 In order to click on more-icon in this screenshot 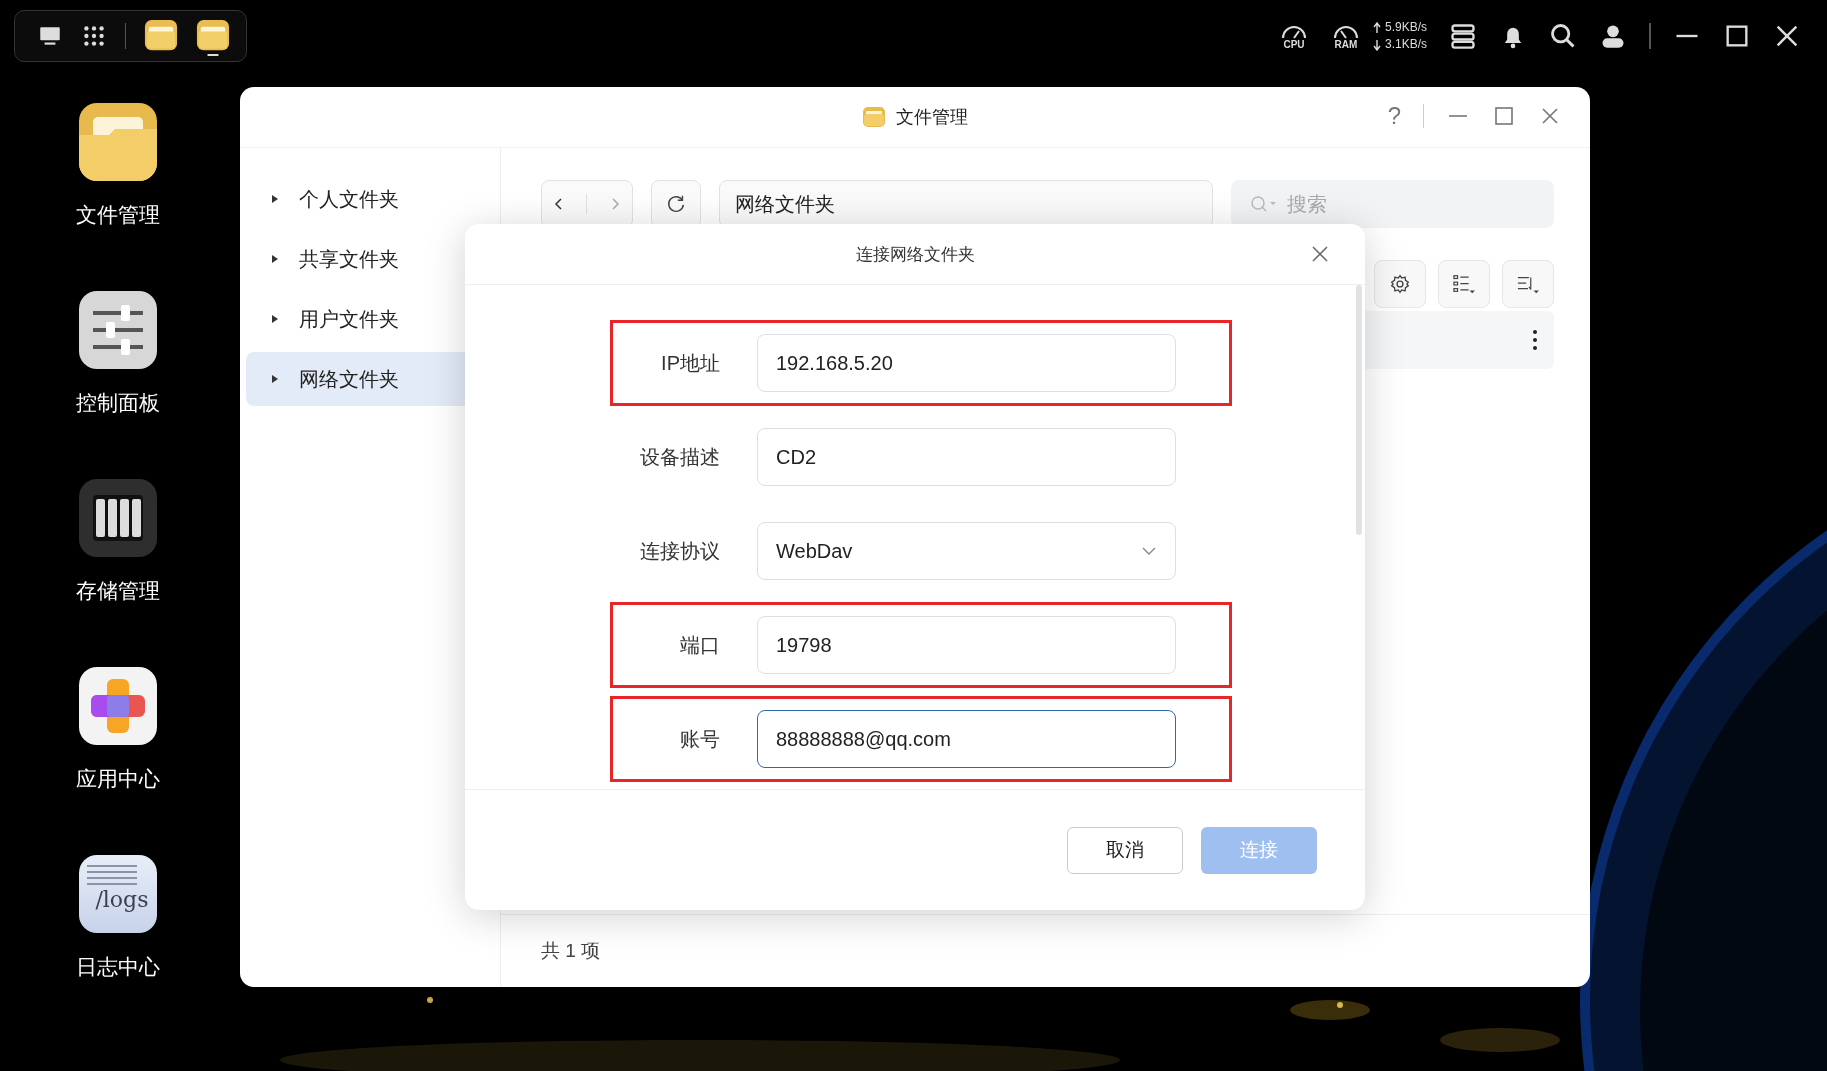, I will do `click(1535, 340)`.